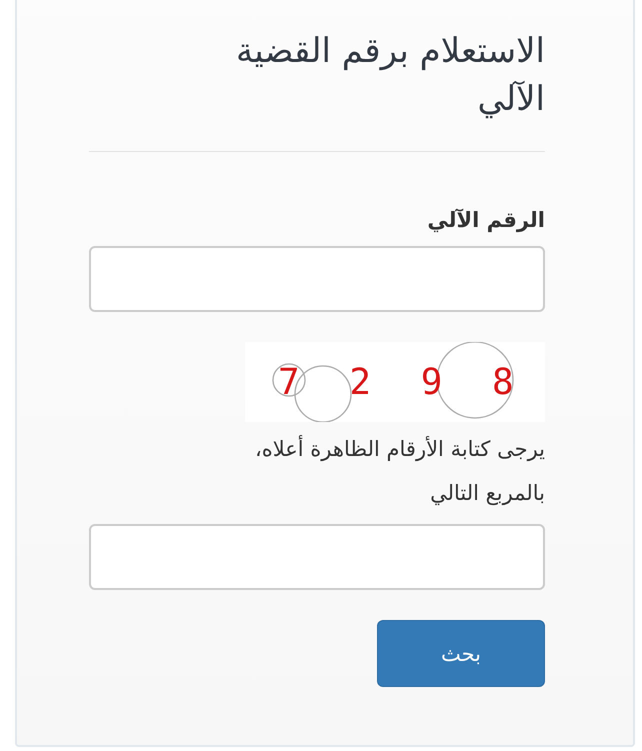 This screenshot has width=642, height=751. Describe the element at coordinates (317, 279) in the screenshot. I see `case-number-field` at that location.